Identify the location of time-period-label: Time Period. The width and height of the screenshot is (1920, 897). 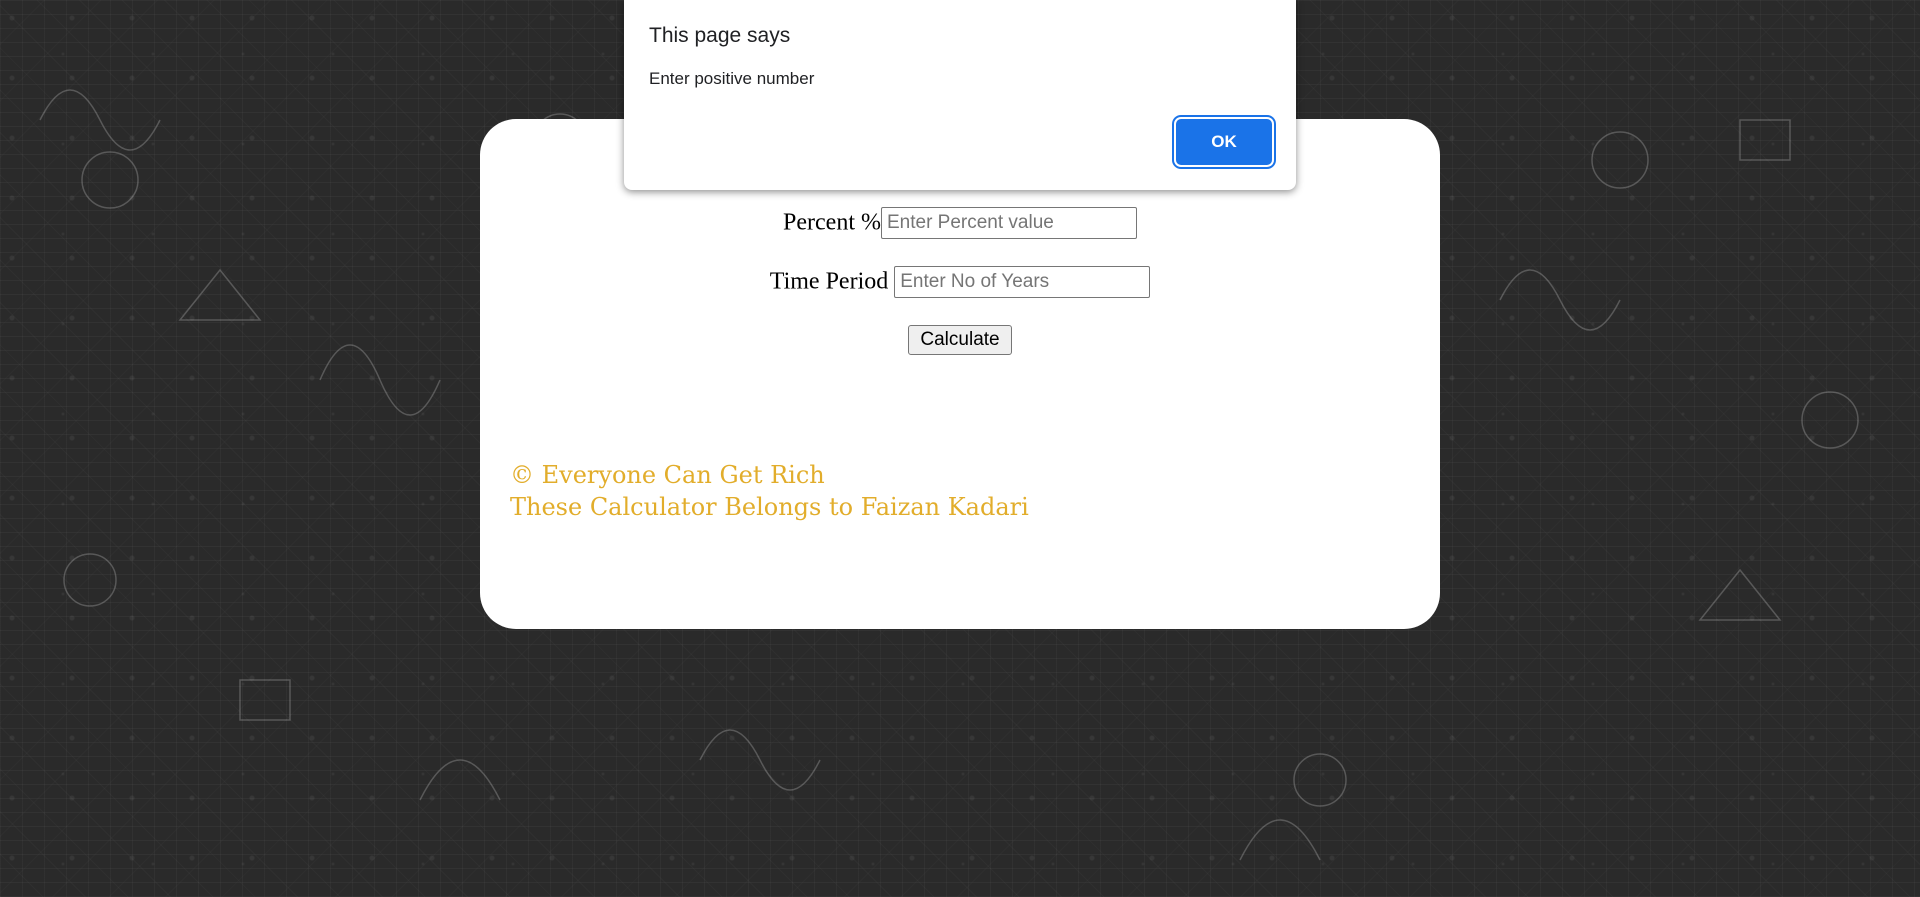
(829, 281).